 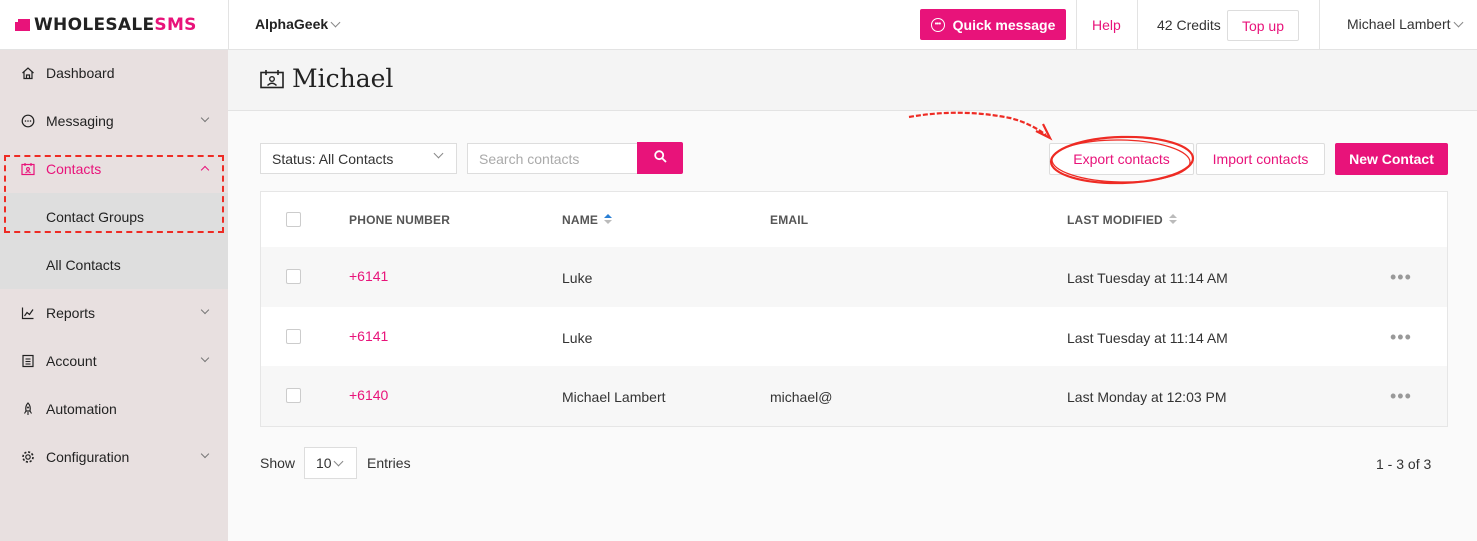 What do you see at coordinates (1106, 25) in the screenshot?
I see `help-link: Help` at bounding box center [1106, 25].